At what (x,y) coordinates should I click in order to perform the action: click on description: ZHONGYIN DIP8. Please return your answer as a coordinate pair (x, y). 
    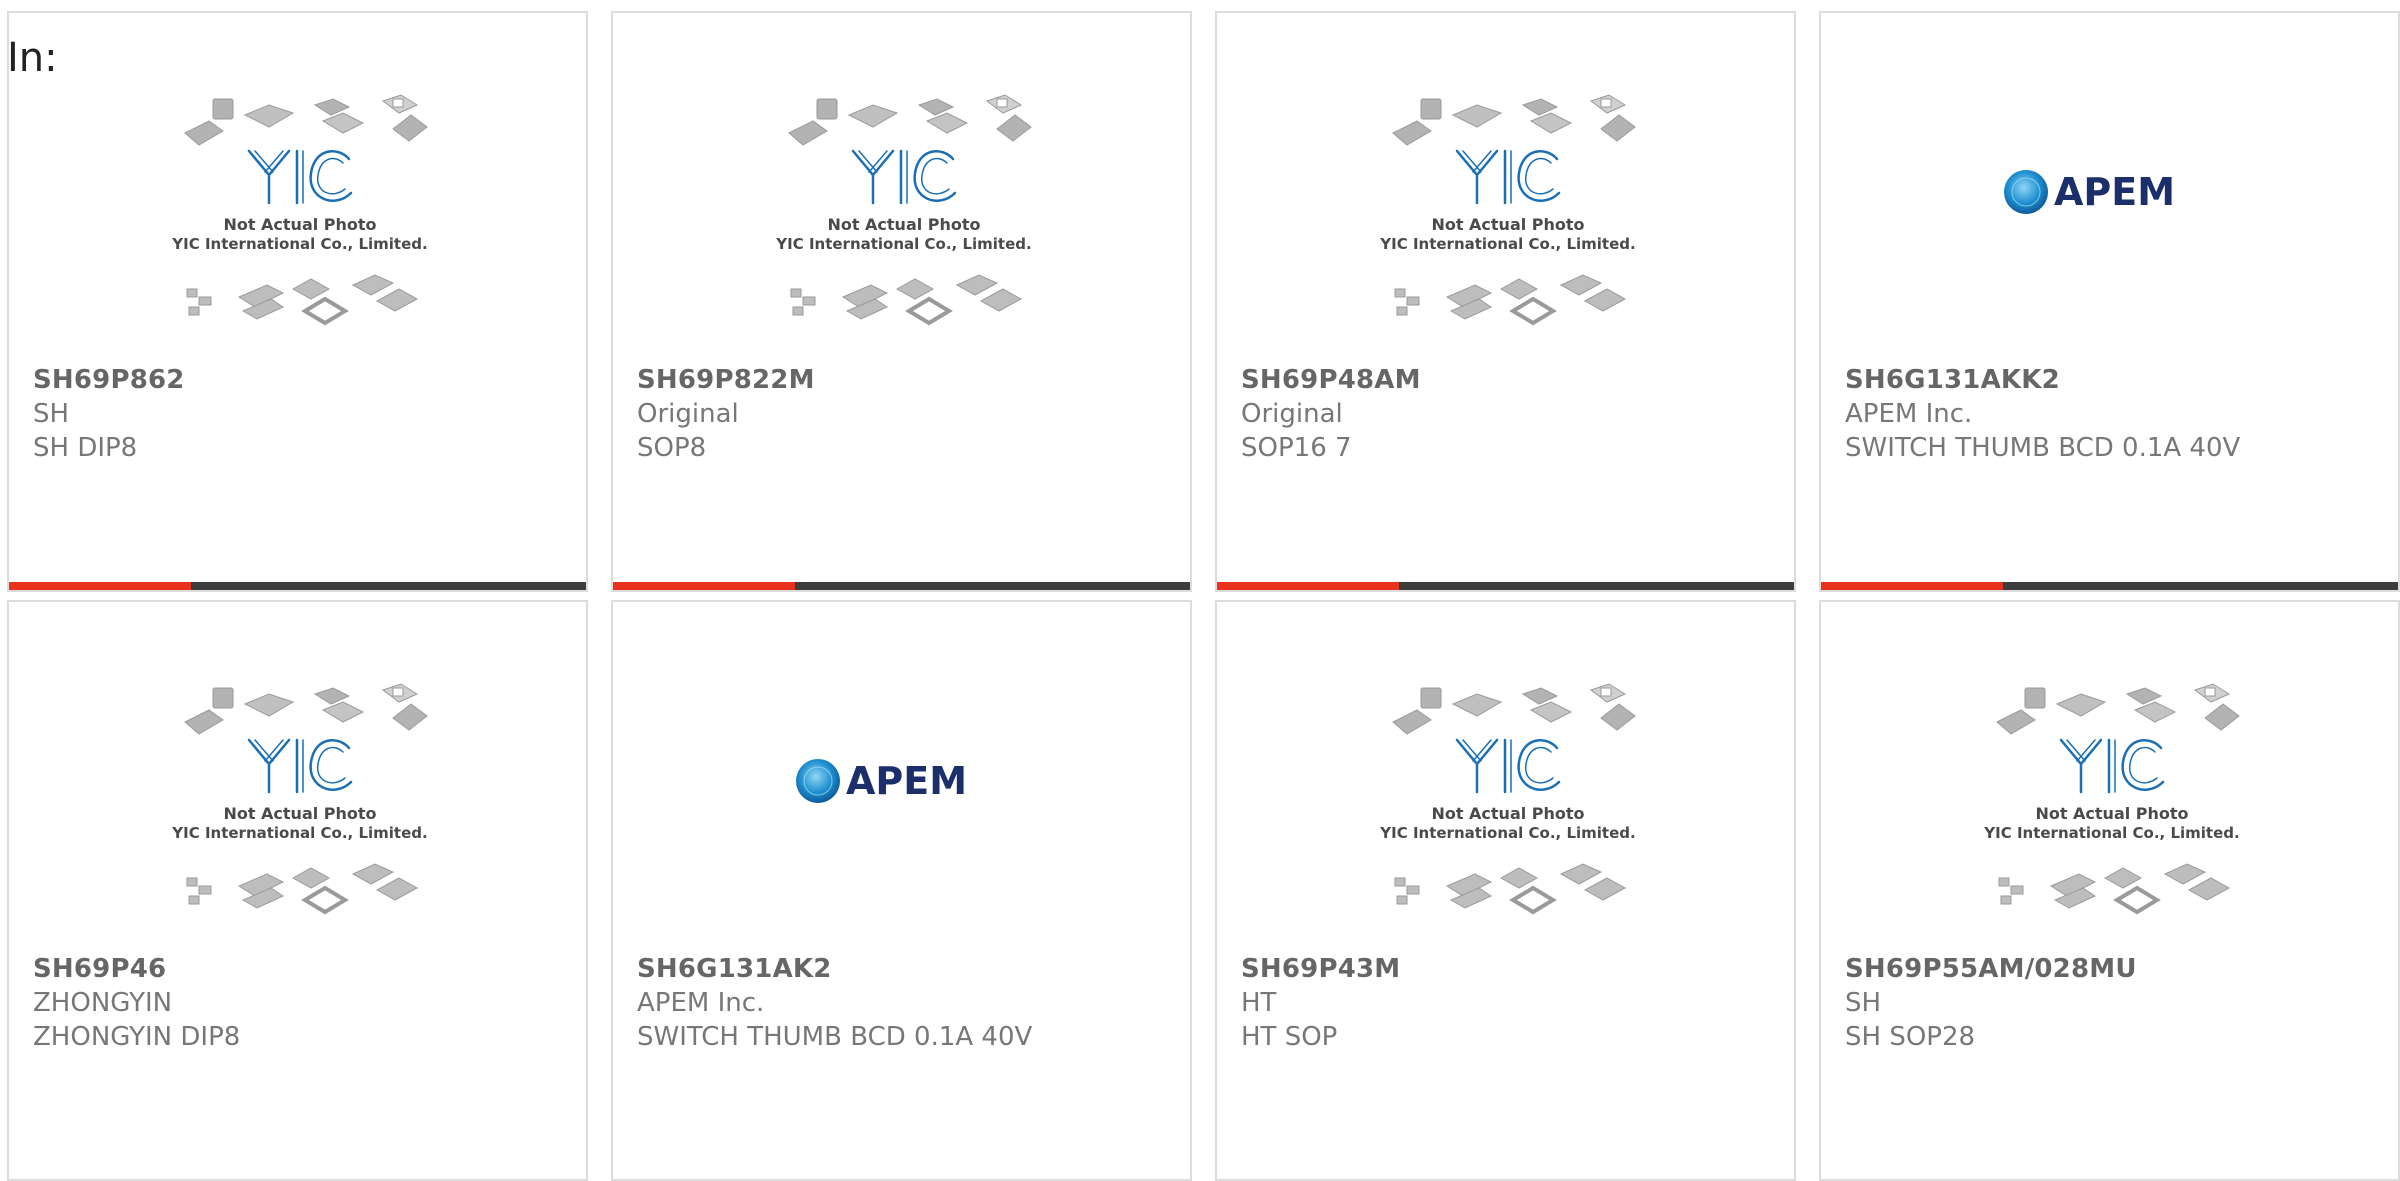
    Looking at the image, I should click on (137, 1037).